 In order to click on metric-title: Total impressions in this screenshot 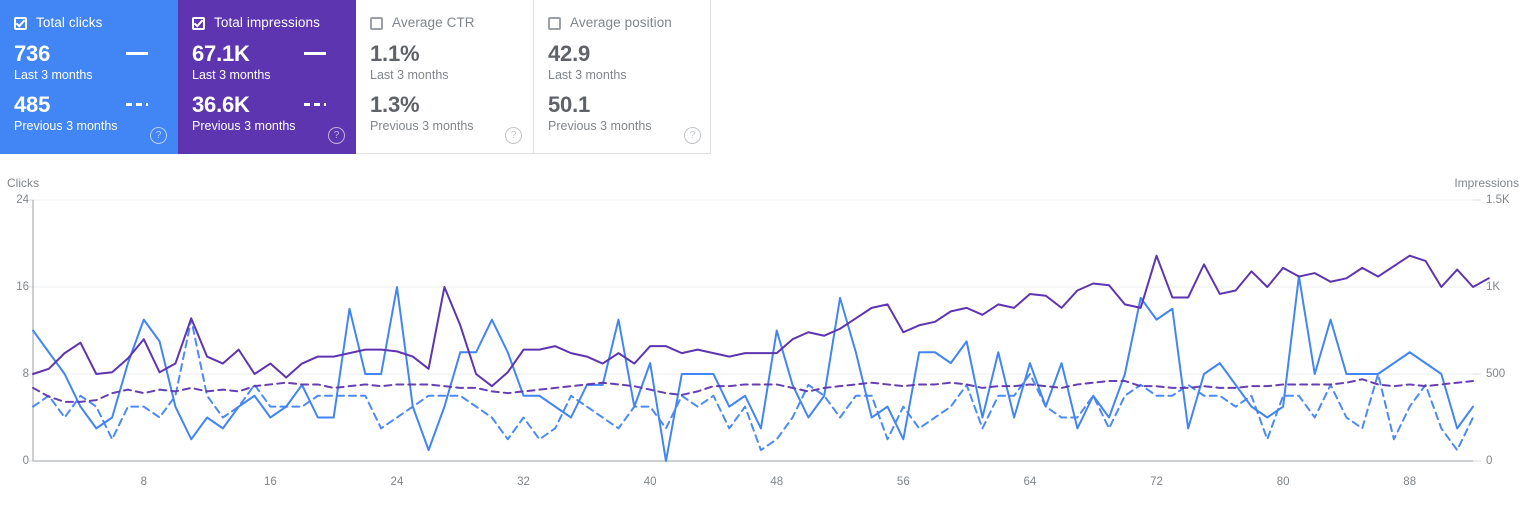, I will do `click(267, 22)`.